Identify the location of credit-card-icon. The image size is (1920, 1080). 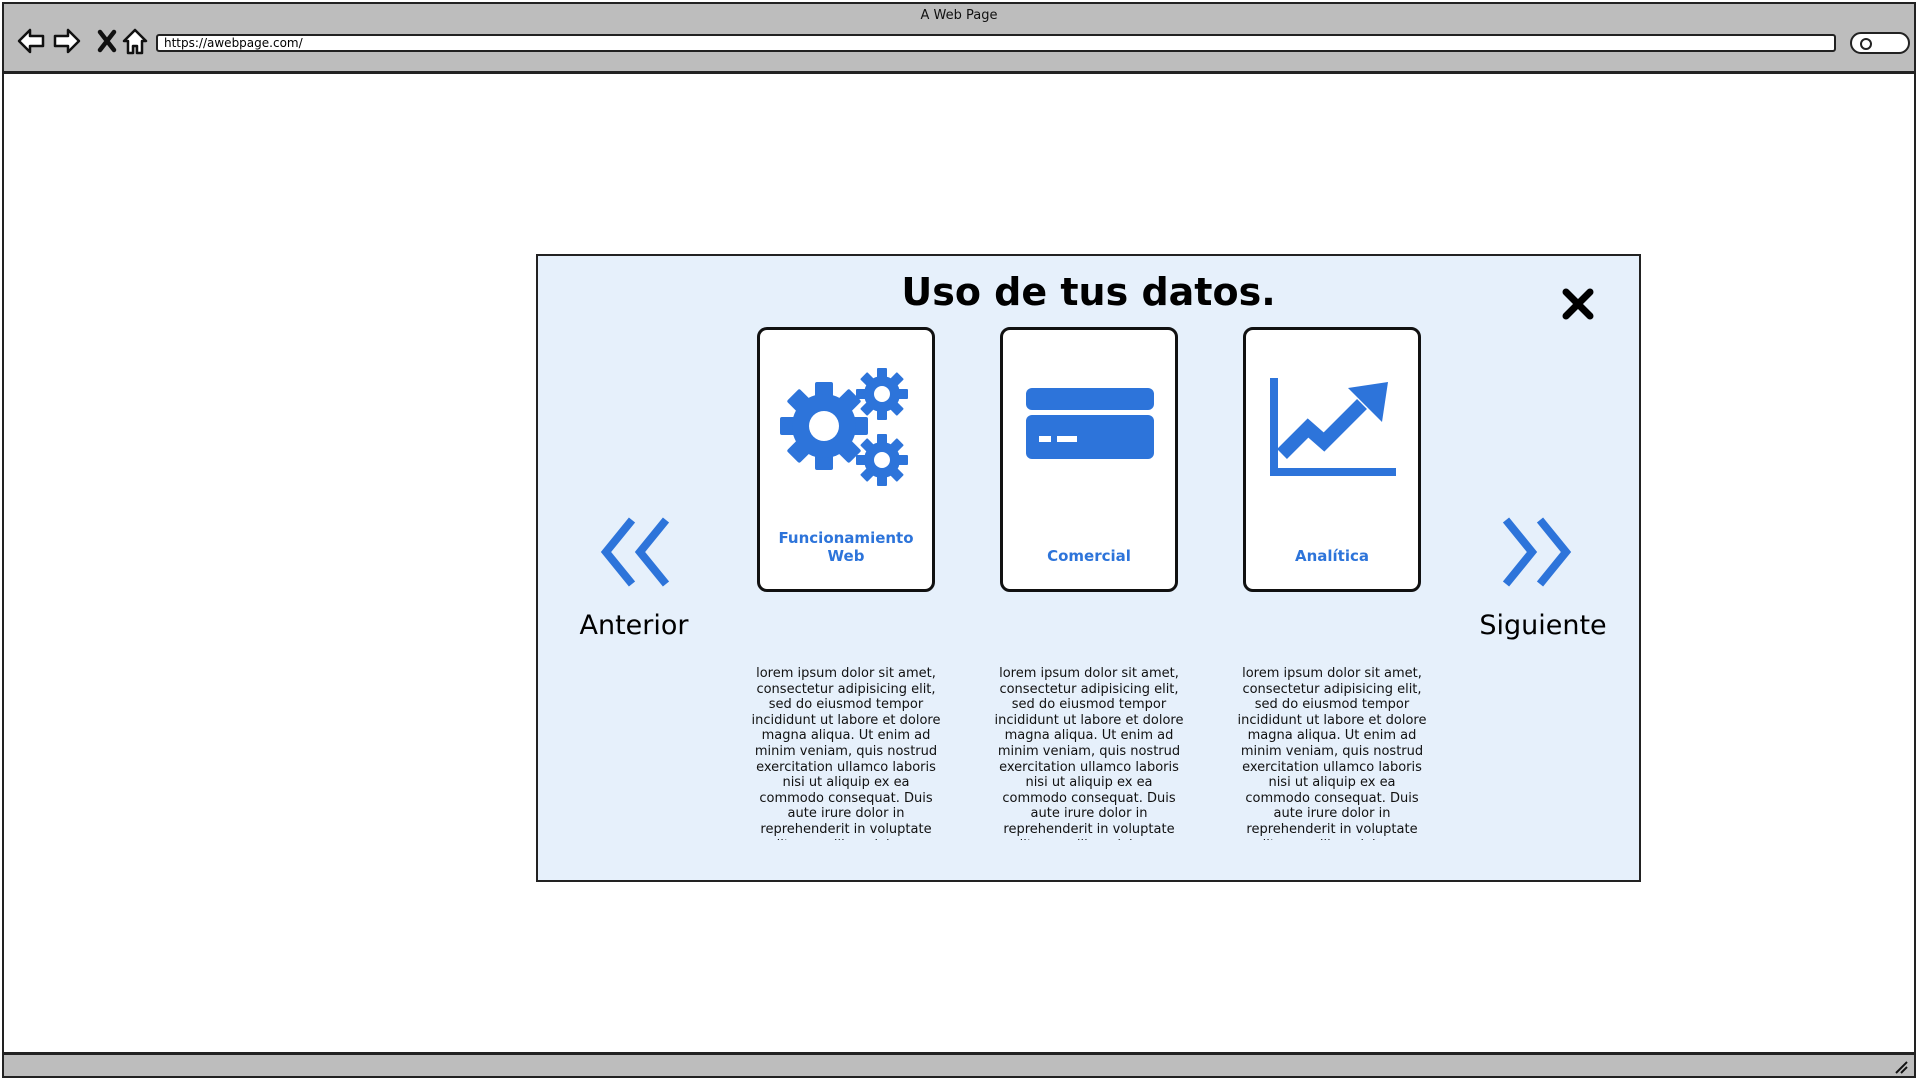
(1090, 423).